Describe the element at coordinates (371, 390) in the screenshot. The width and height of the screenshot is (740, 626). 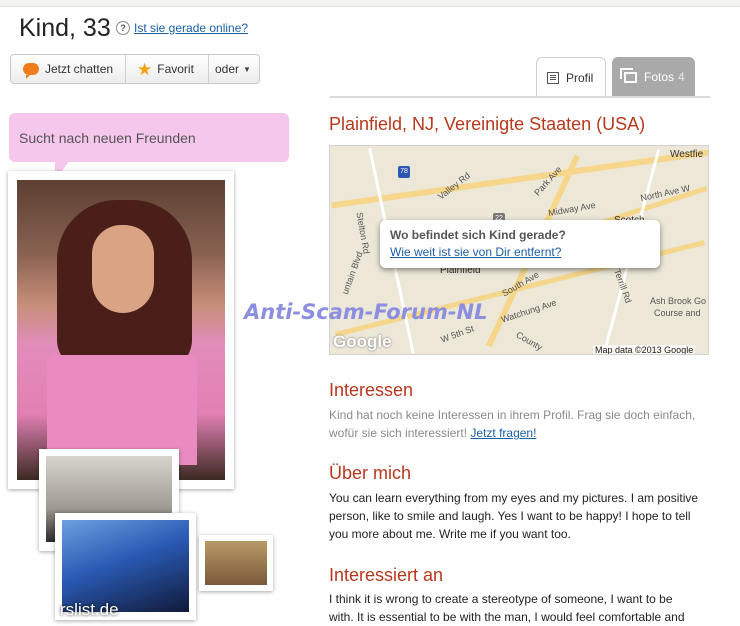
I see `interessen-heading: Interessen` at that location.